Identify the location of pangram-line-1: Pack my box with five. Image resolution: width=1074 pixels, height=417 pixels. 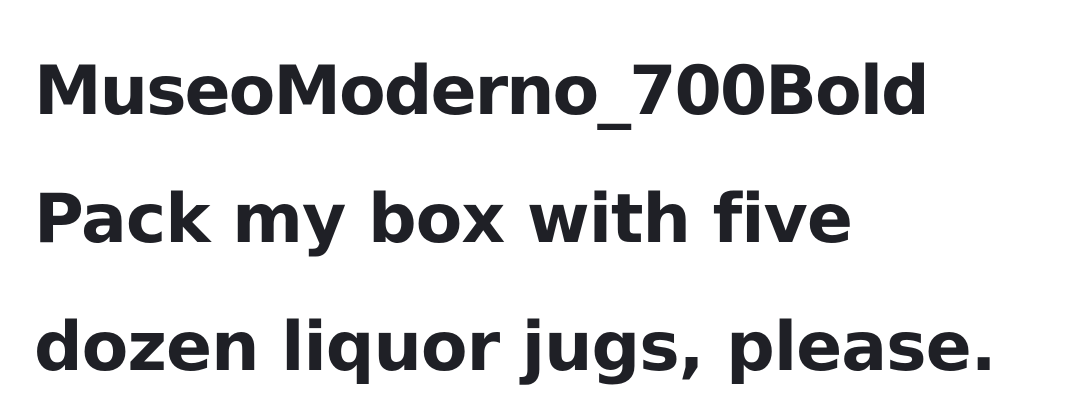
(443, 219).